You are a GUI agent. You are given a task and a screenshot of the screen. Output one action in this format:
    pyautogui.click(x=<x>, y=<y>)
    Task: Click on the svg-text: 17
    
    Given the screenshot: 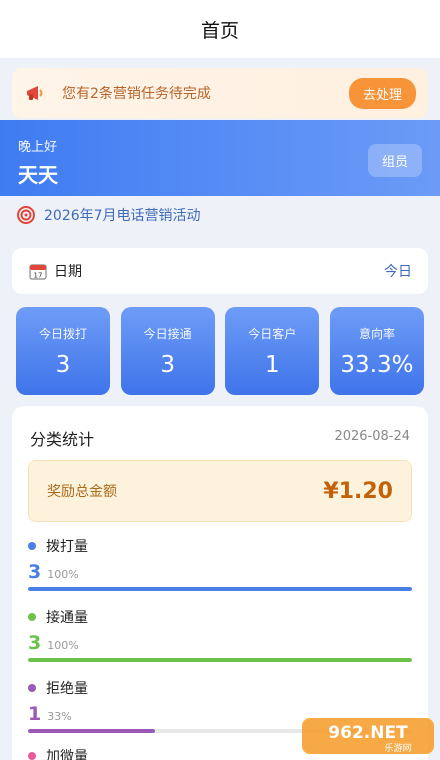 What is the action you would take?
    pyautogui.click(x=38, y=276)
    